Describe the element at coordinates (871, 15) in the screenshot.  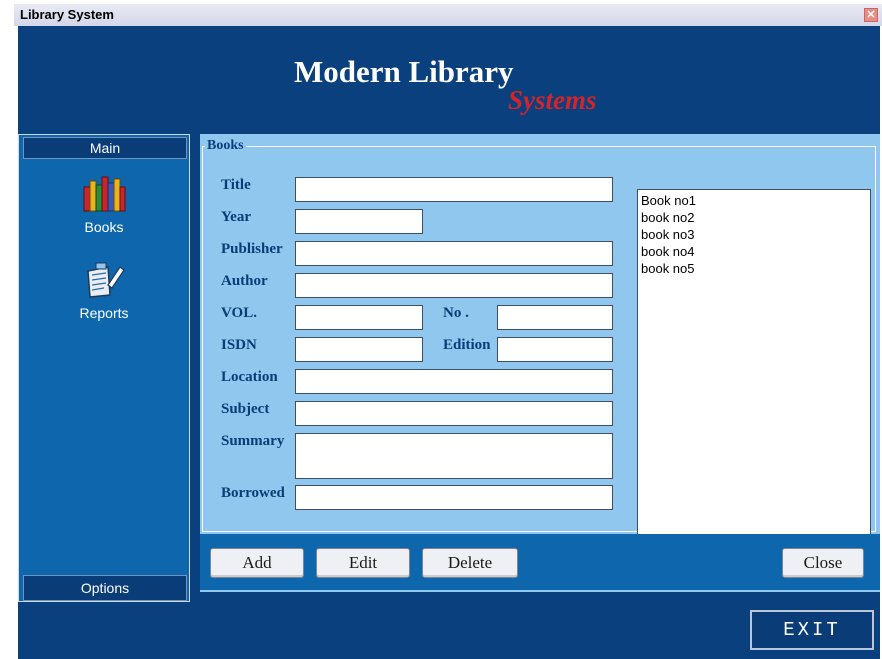
I see `window-close-button: ✕` at that location.